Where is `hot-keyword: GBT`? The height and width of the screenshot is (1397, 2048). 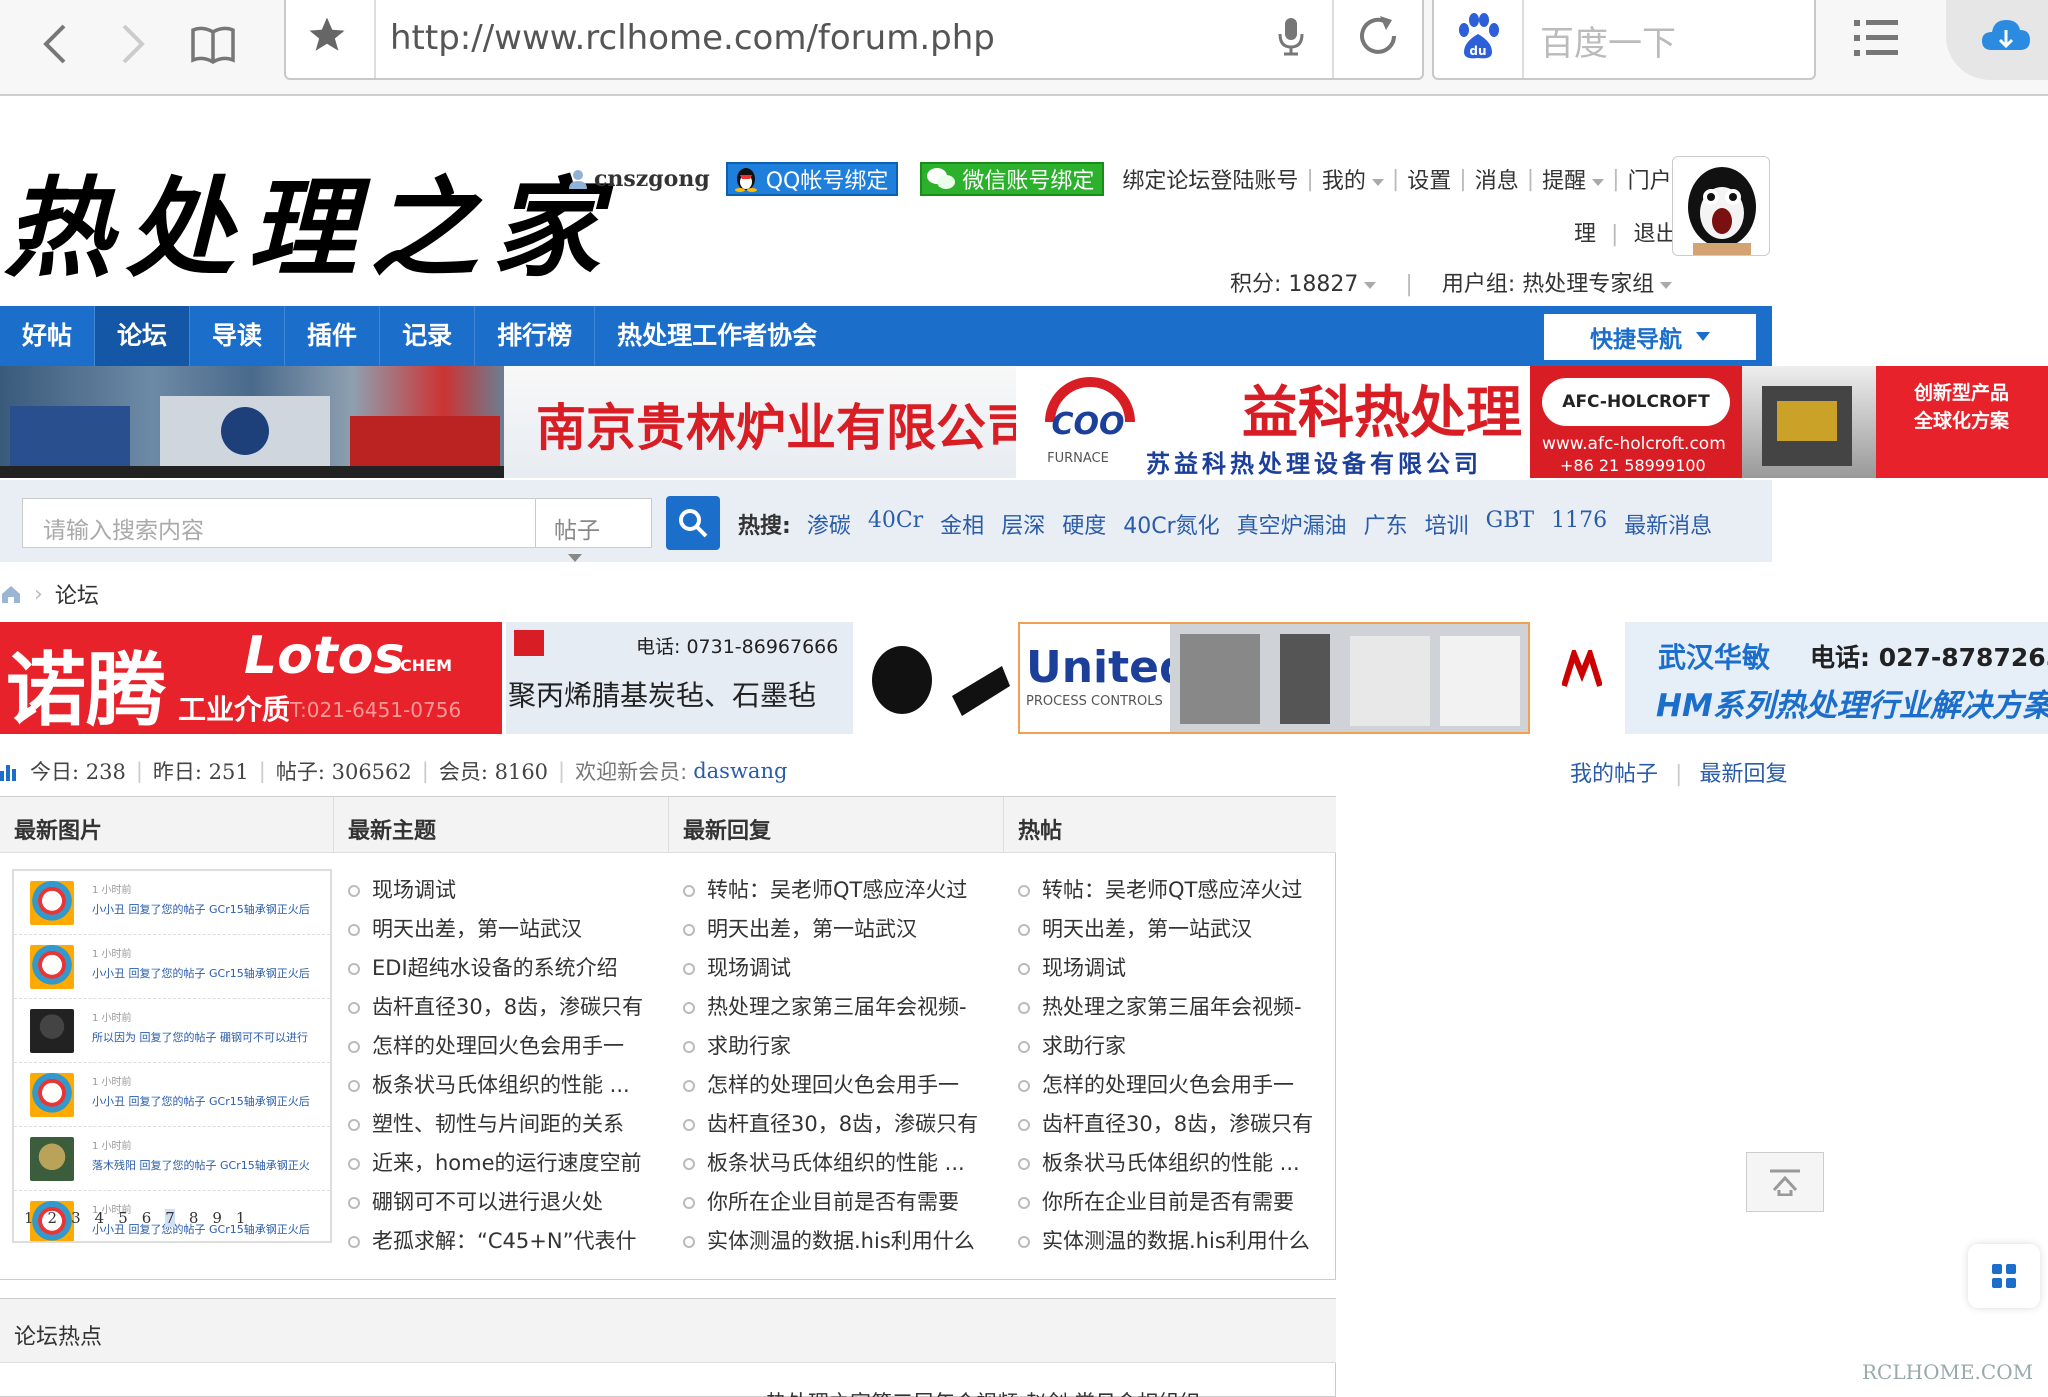
hot-keyword: GBT is located at coordinates (1510, 524).